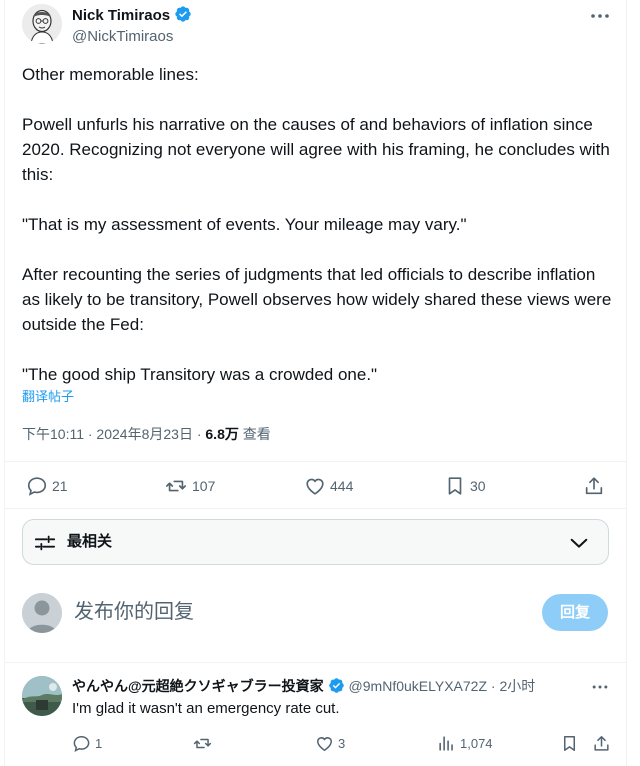 The height and width of the screenshot is (766, 640). I want to click on chevron-down-icon, so click(579, 543).